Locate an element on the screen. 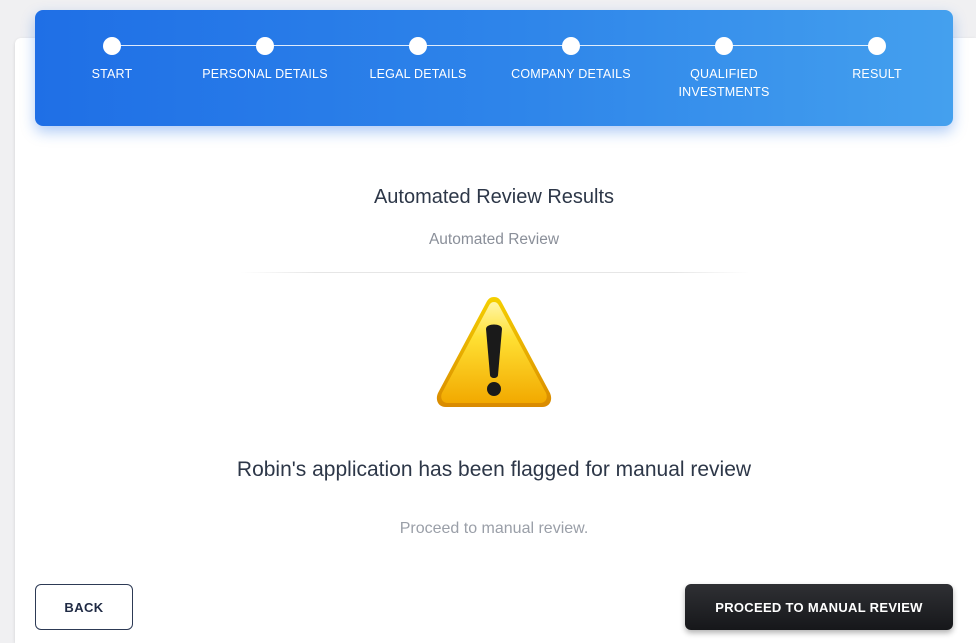  step-label: COMPANY DETAILS is located at coordinates (571, 74).